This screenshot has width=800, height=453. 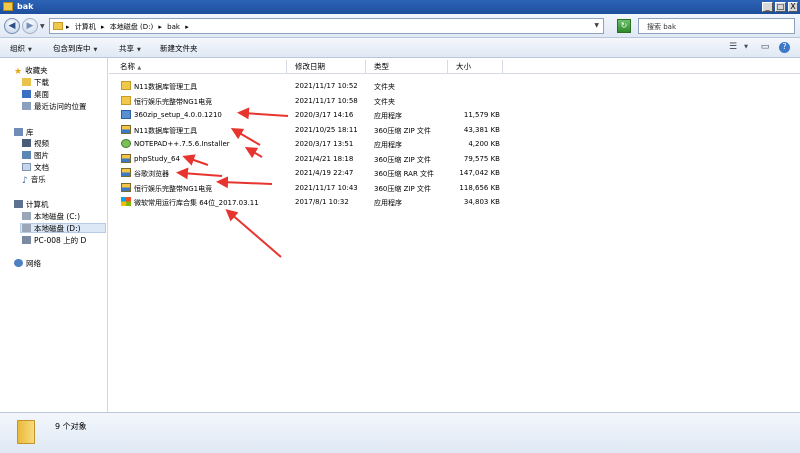 I want to click on file-type: 文件夹, so click(x=384, y=87).